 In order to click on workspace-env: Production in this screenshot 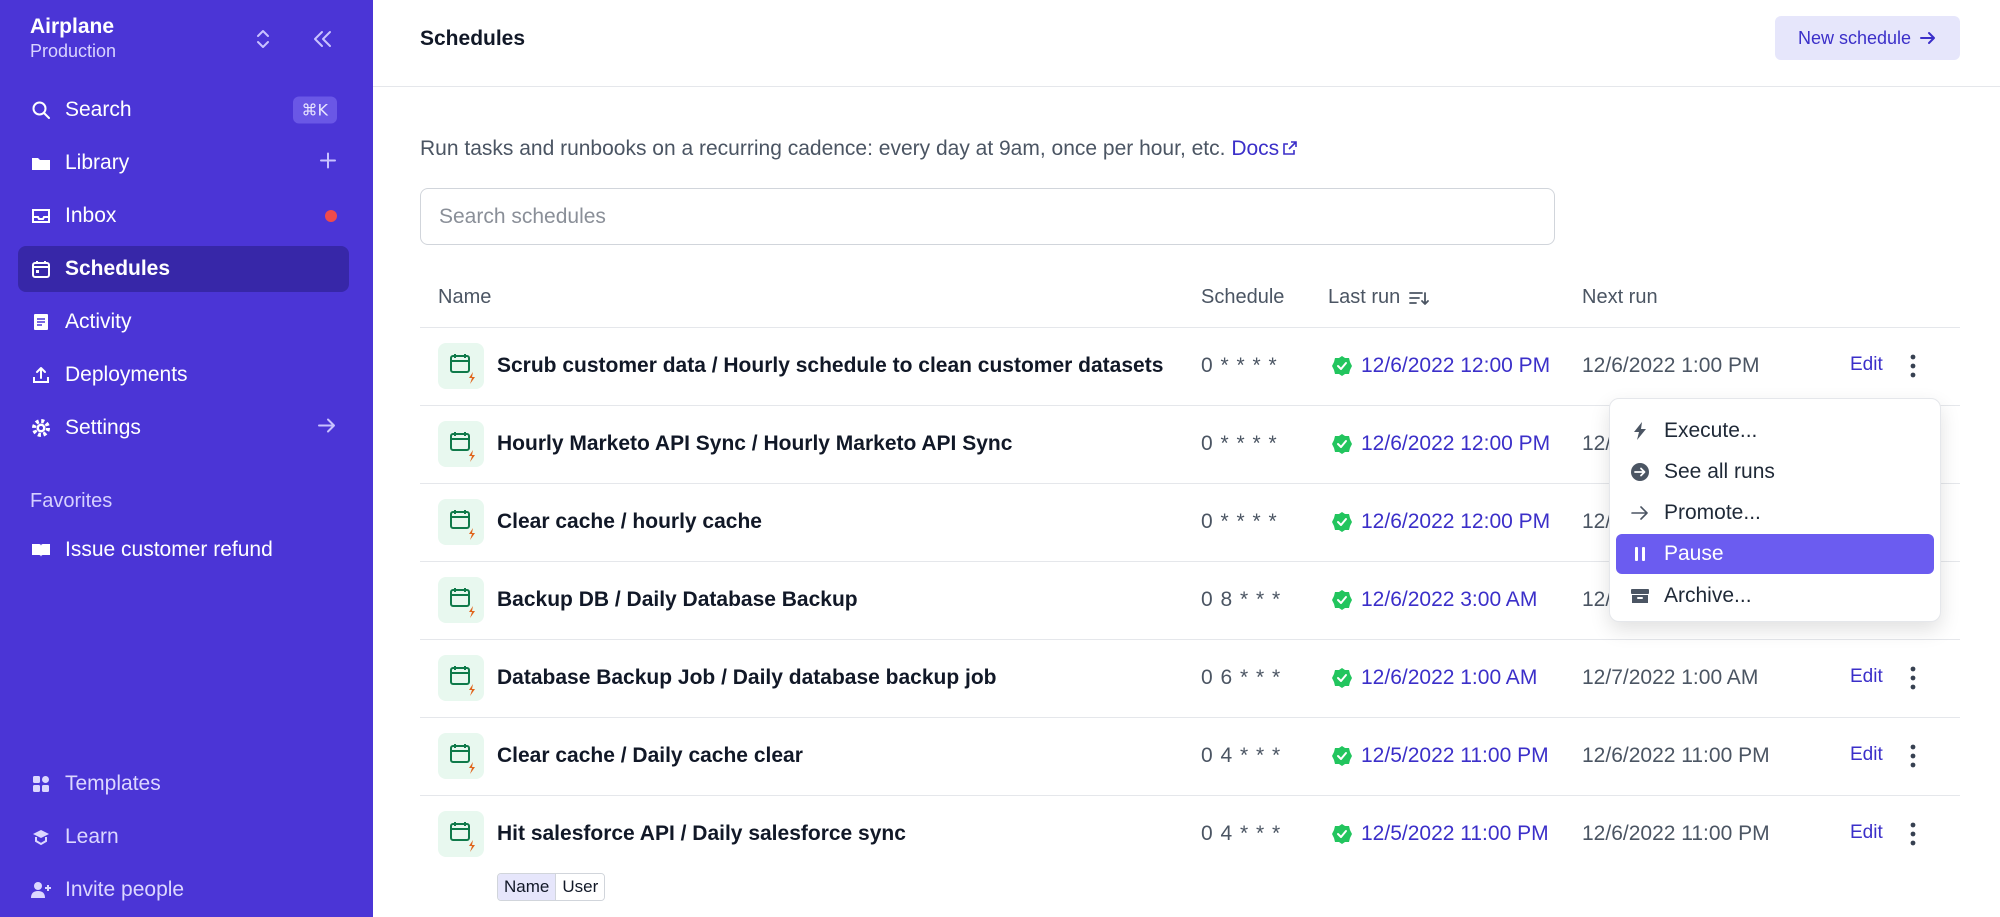, I will do `click(73, 51)`.